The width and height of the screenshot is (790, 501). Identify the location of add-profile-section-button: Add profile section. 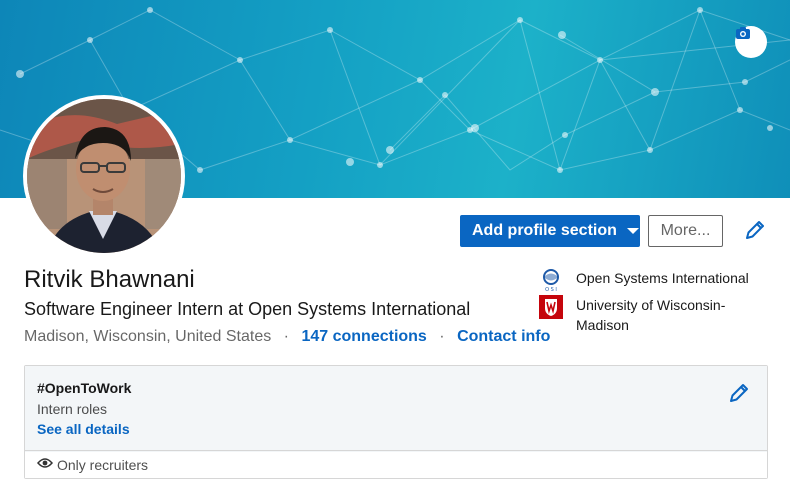
(550, 231).